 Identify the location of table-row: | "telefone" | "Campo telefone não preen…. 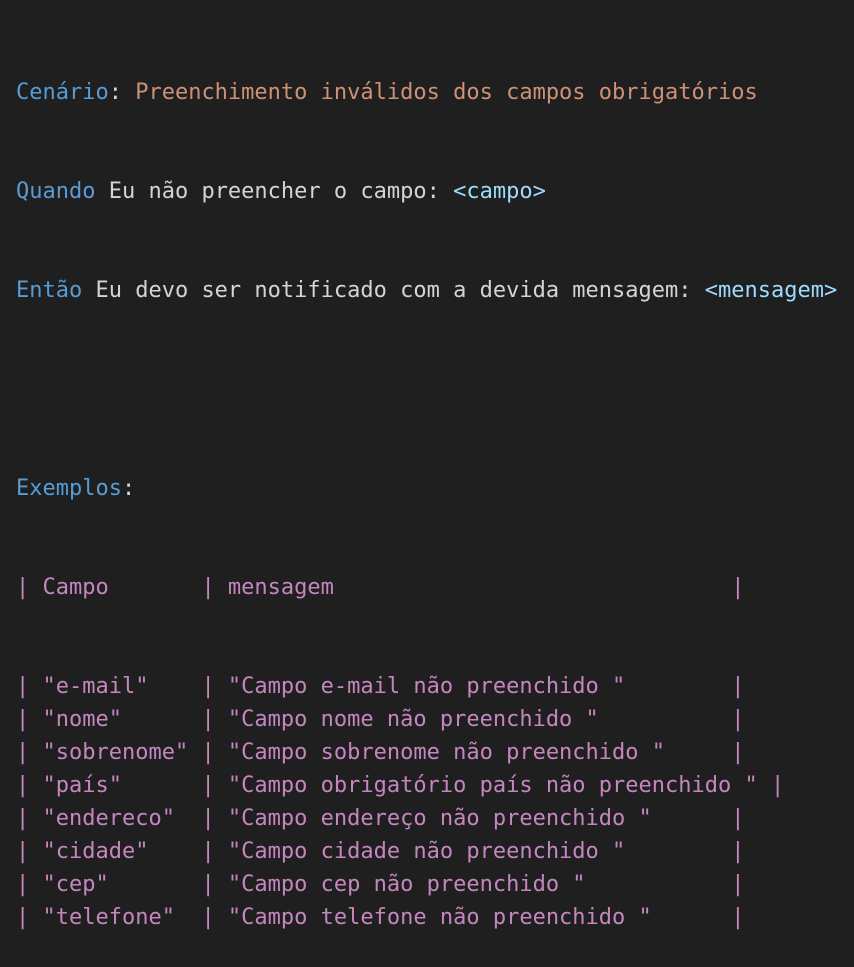
(435, 917).